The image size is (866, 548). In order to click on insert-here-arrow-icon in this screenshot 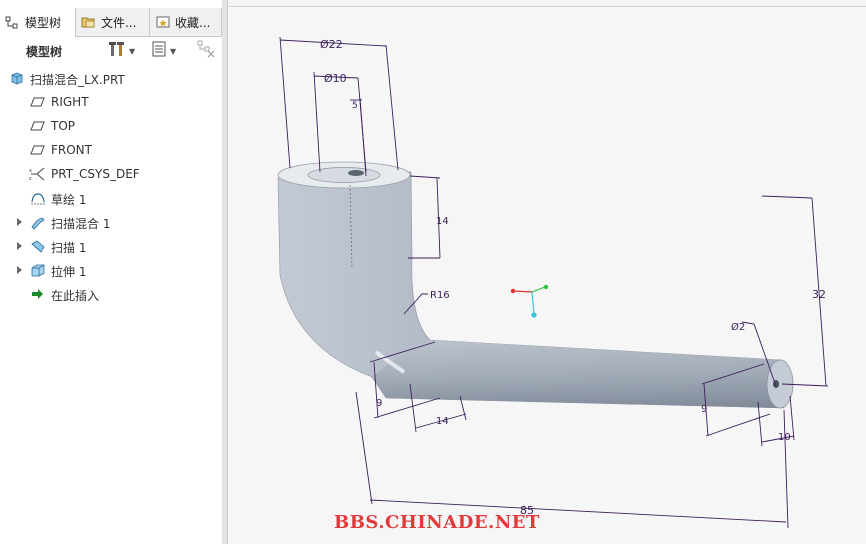, I will do `click(38, 294)`.